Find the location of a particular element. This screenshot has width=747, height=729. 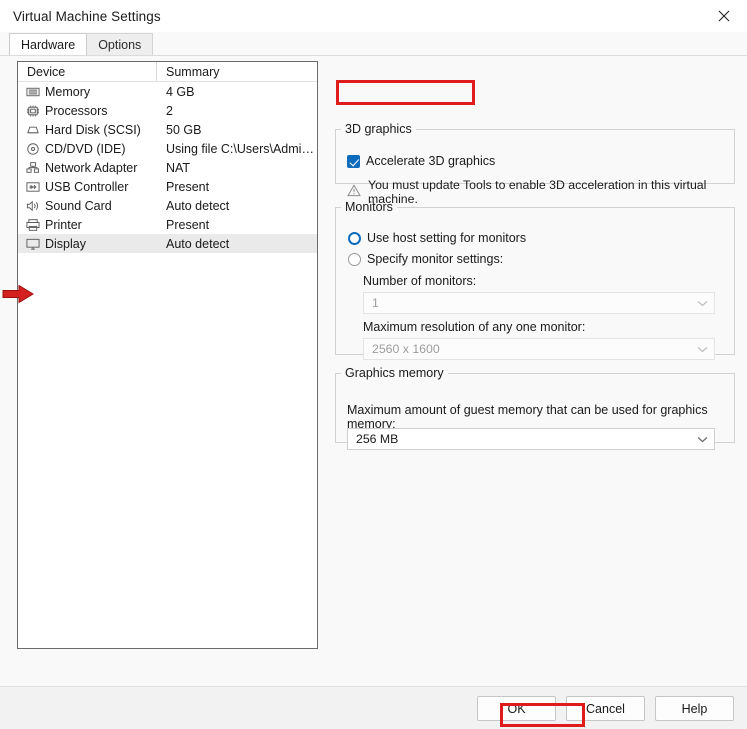

device-summary-cell: 2 is located at coordinates (169, 110).